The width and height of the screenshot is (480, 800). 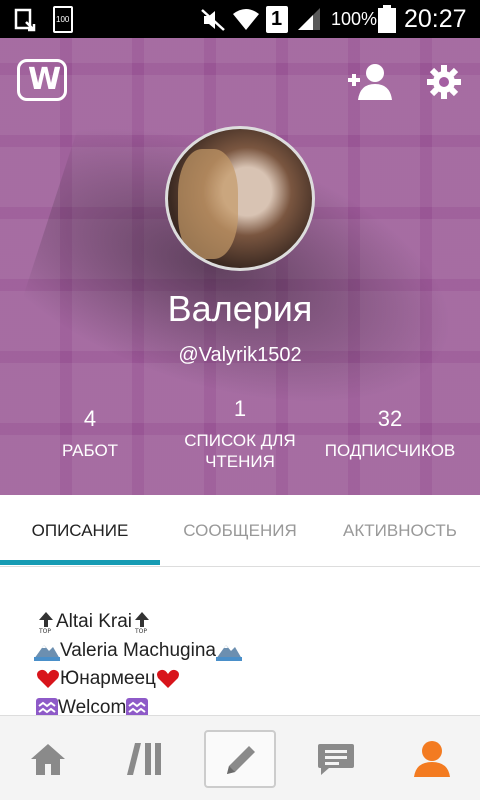 I want to click on nav-messages, so click(x=336, y=758).